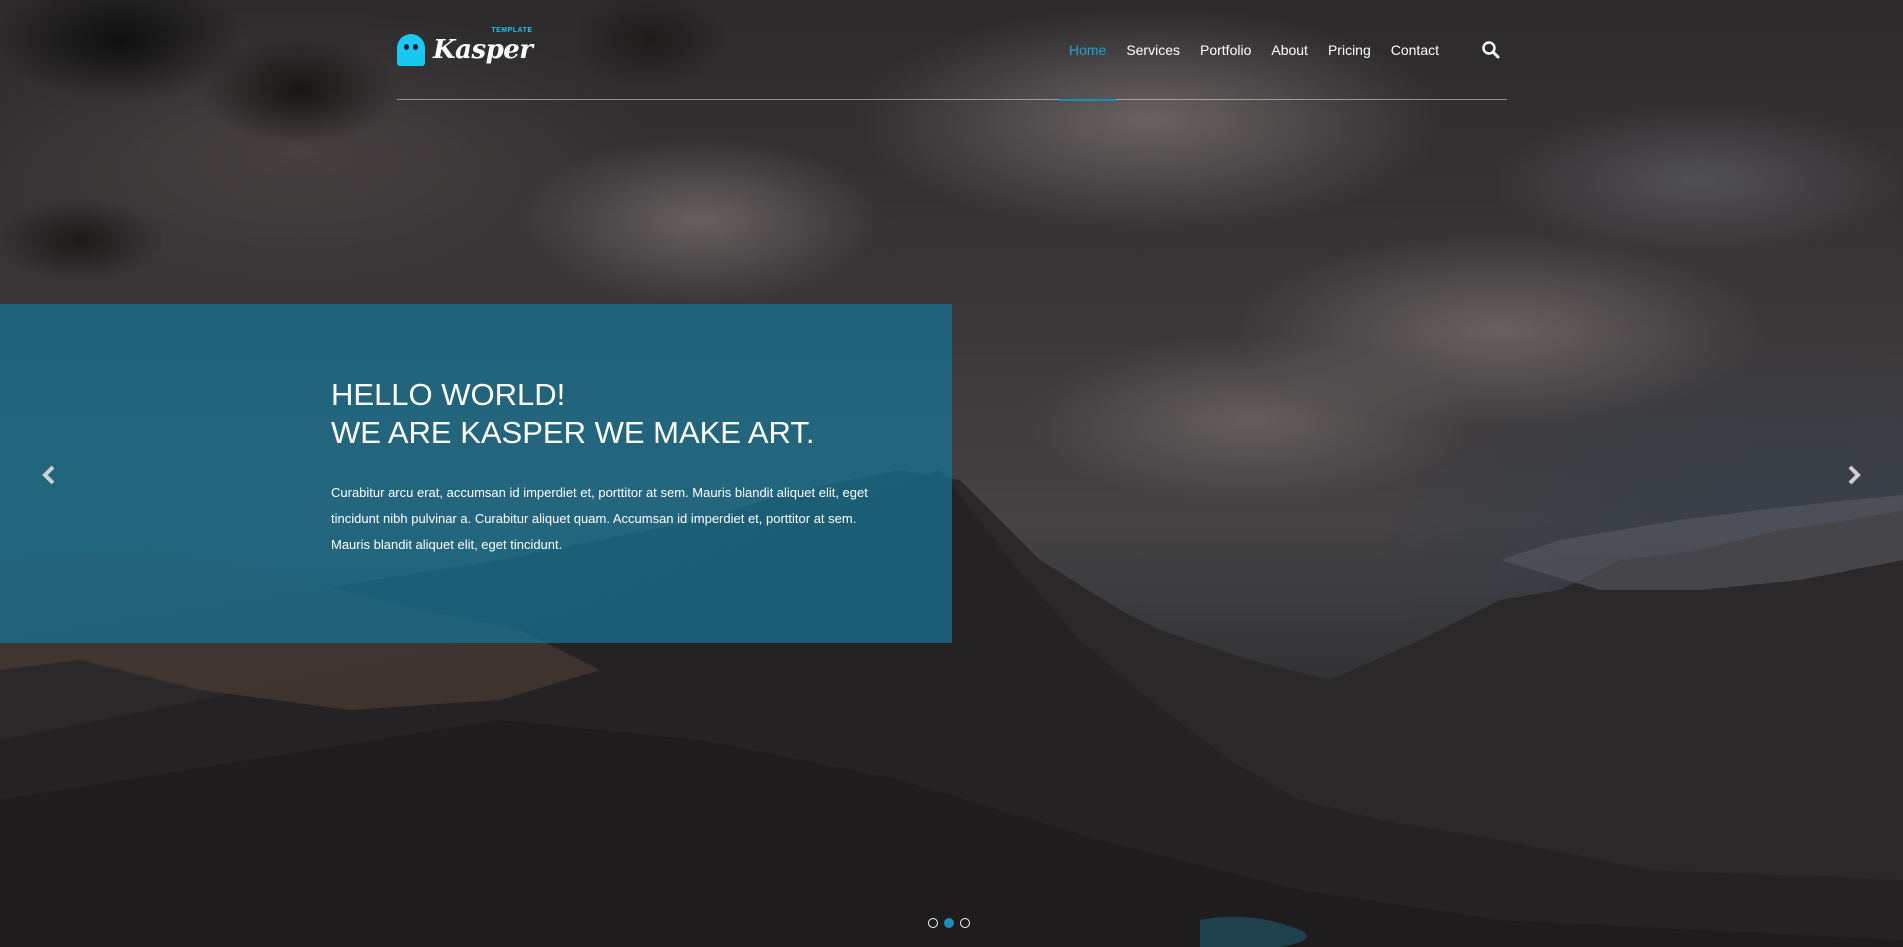  What do you see at coordinates (483, 50) in the screenshot?
I see `brand-name-text: Kasper` at bounding box center [483, 50].